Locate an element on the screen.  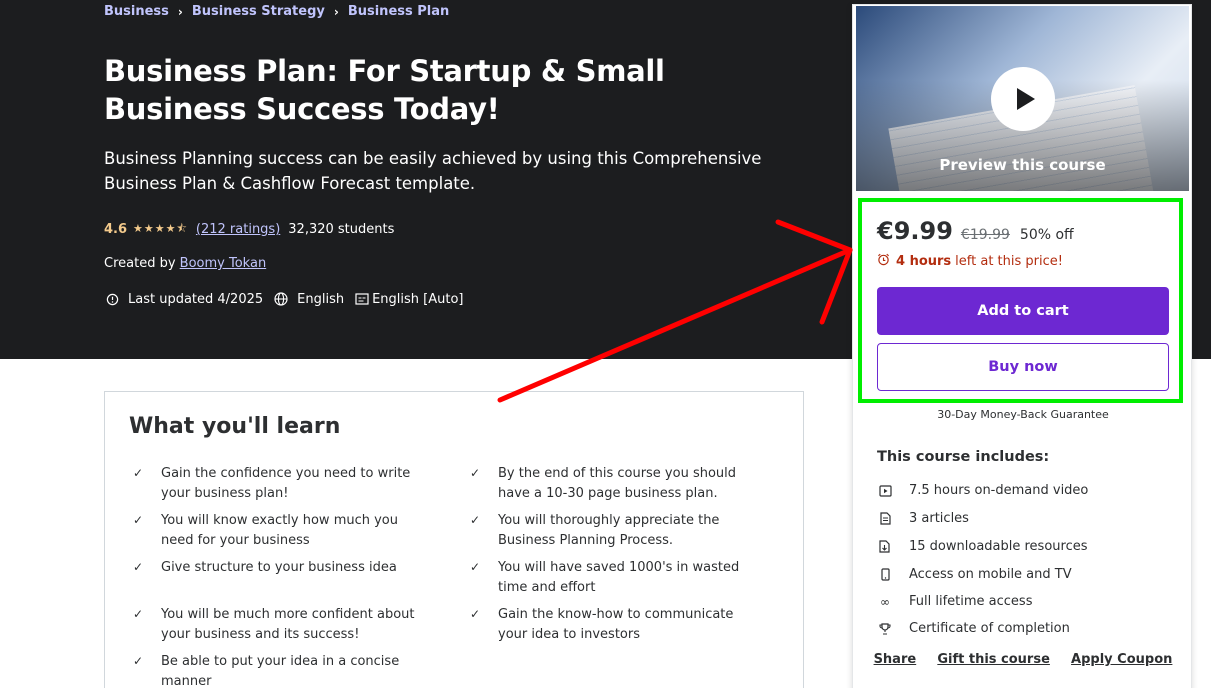
buy-now-button: Buy now is located at coordinates (1023, 367).